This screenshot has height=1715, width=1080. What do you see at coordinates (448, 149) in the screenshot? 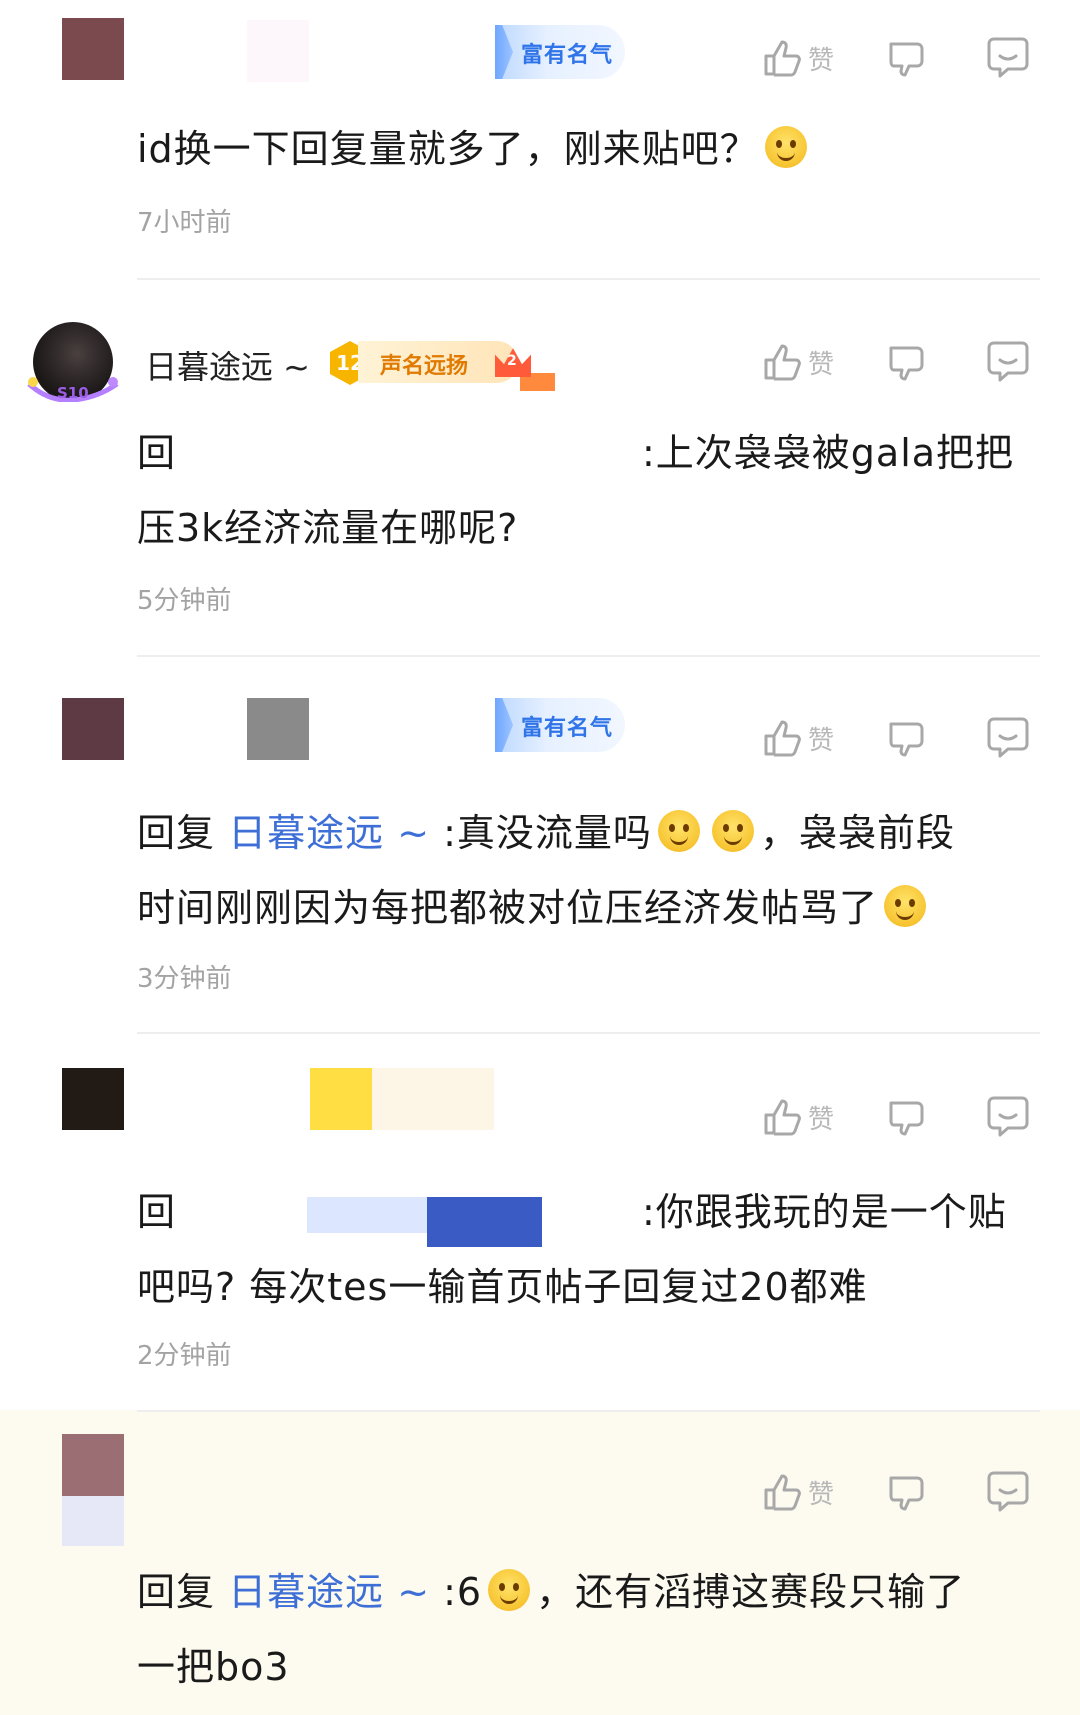
I see `comment-body: id换一下回复量就多了，刚来贴吧？` at bounding box center [448, 149].